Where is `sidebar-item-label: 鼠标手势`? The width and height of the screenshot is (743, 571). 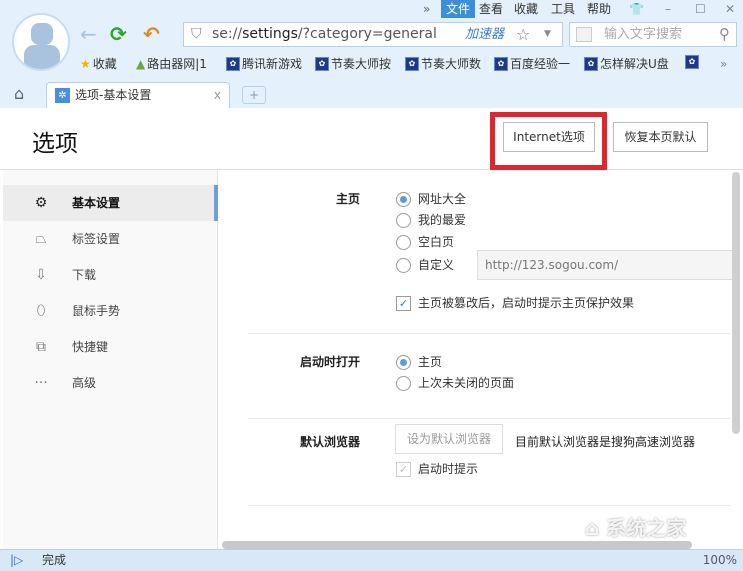 sidebar-item-label: 鼠标手势 is located at coordinates (96, 311).